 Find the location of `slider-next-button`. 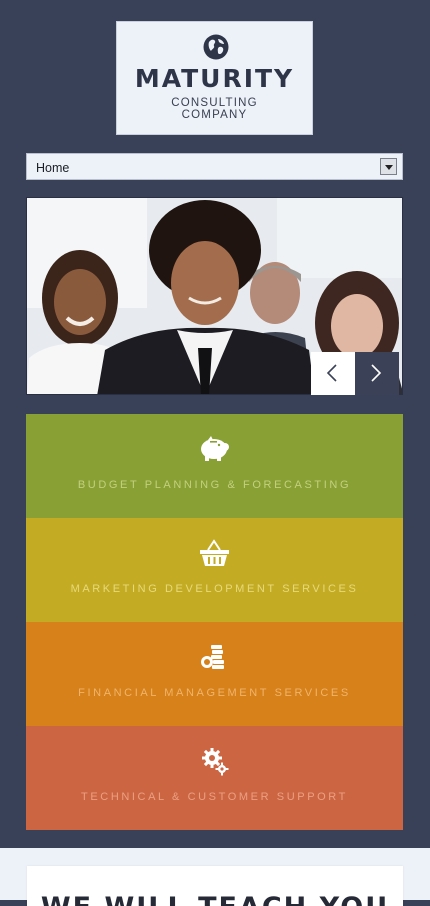

slider-next-button is located at coordinates (377, 373).